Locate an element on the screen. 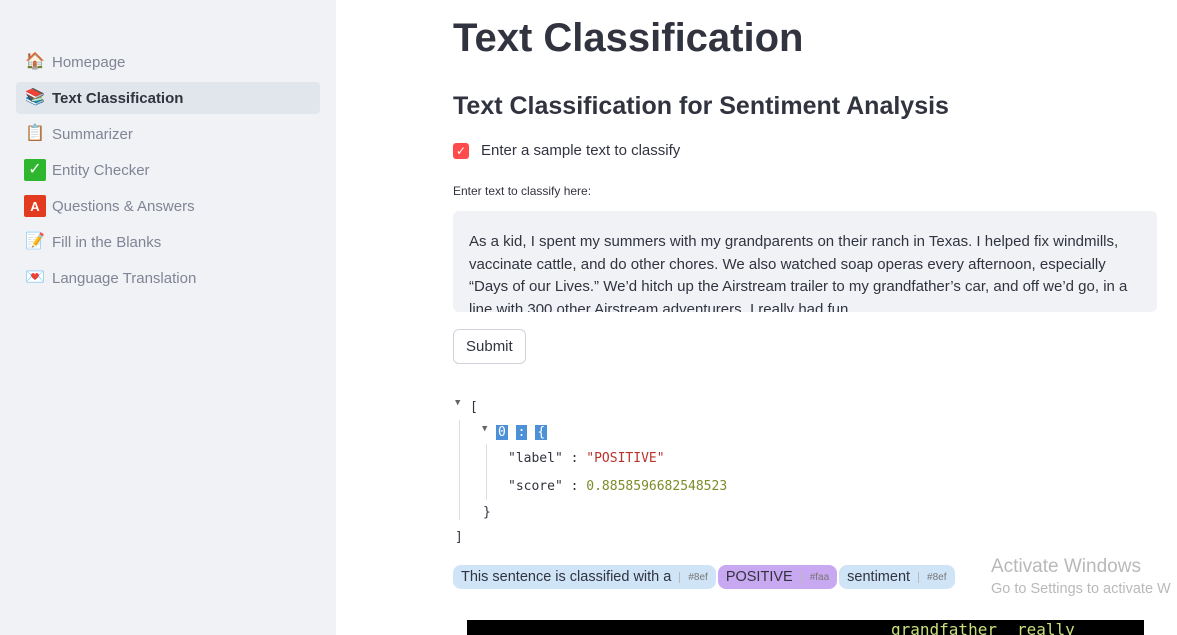  submit-button: Submit is located at coordinates (489, 346).